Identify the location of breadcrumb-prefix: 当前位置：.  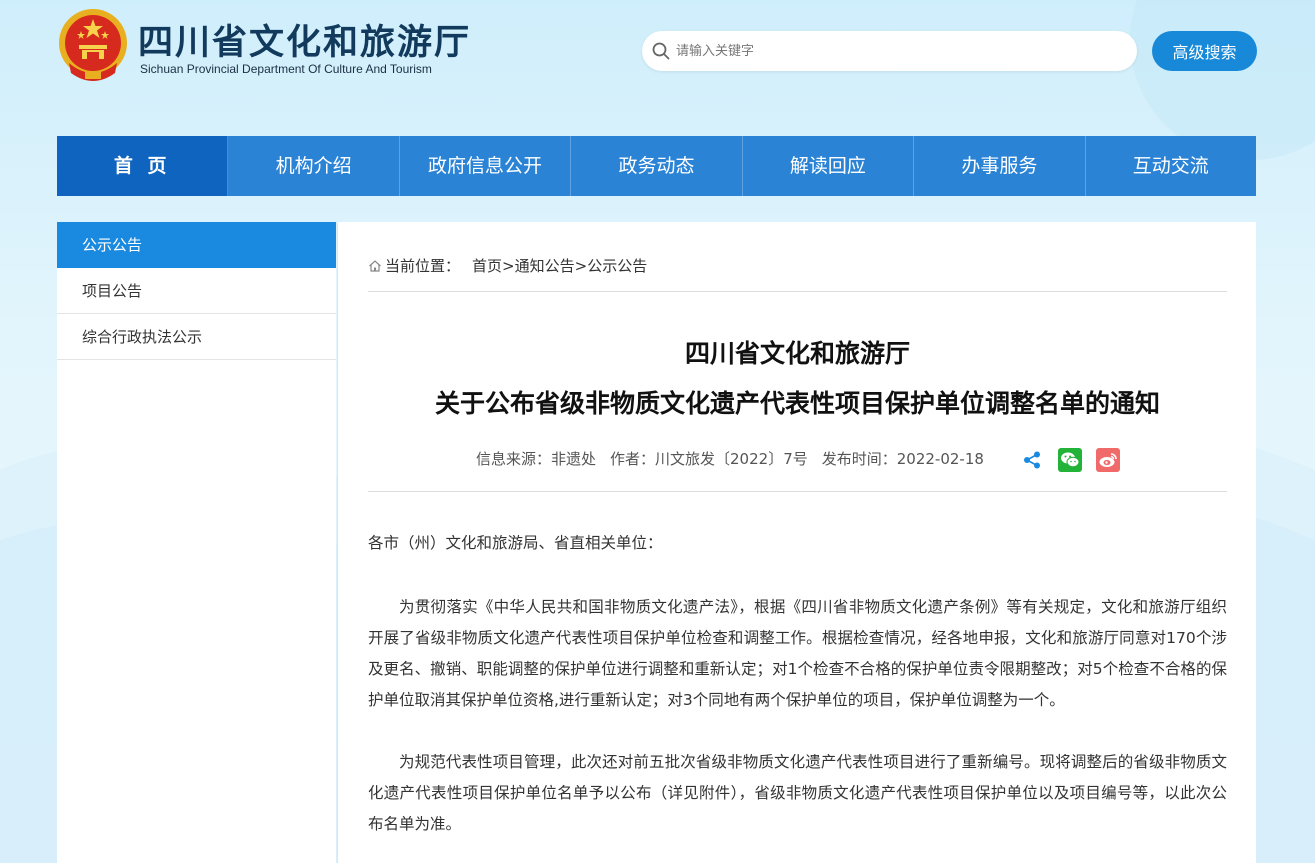
(423, 266).